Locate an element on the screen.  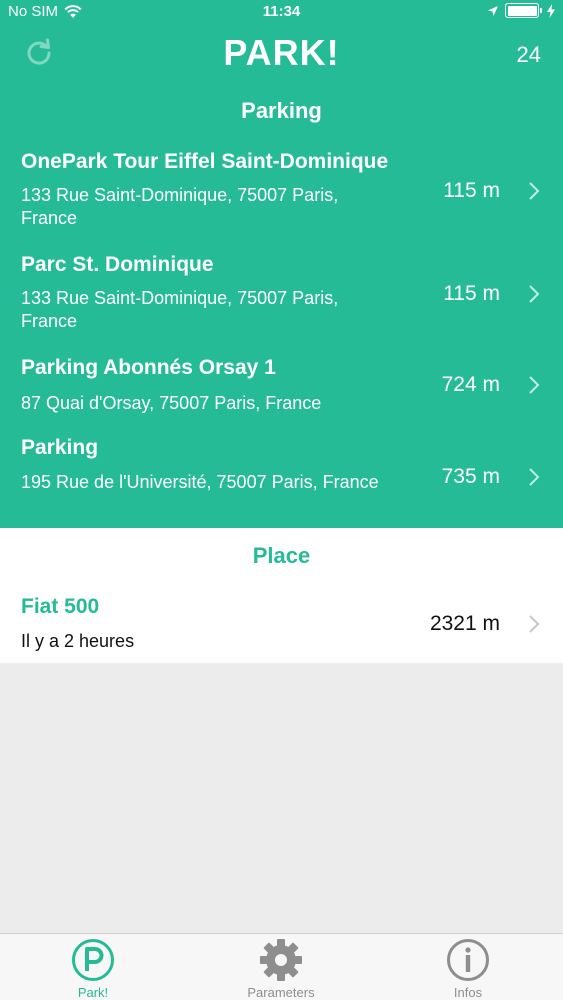
place-time: Il y a 2 heures is located at coordinates (78, 641).